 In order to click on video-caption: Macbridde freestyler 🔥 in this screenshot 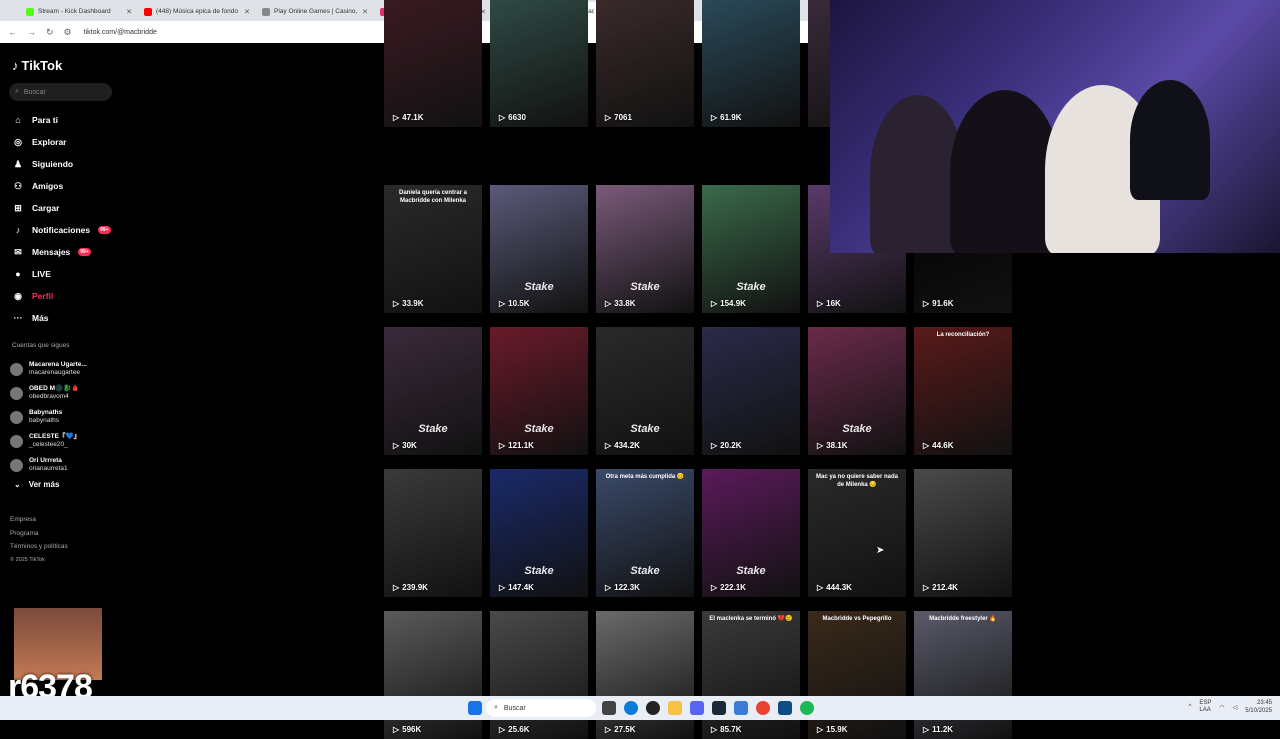, I will do `click(963, 619)`.